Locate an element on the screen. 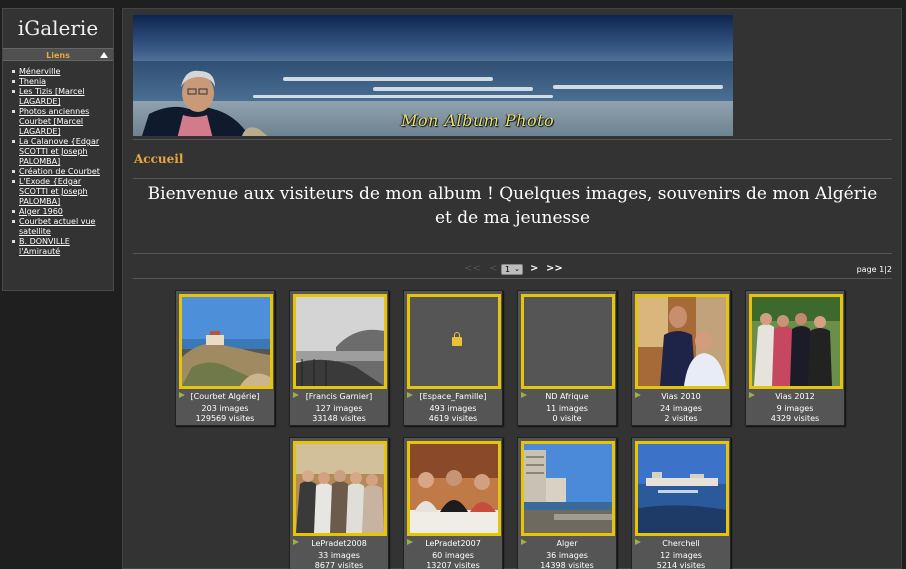 The image size is (906, 569). collapse-arrow-icon is located at coordinates (104, 55).